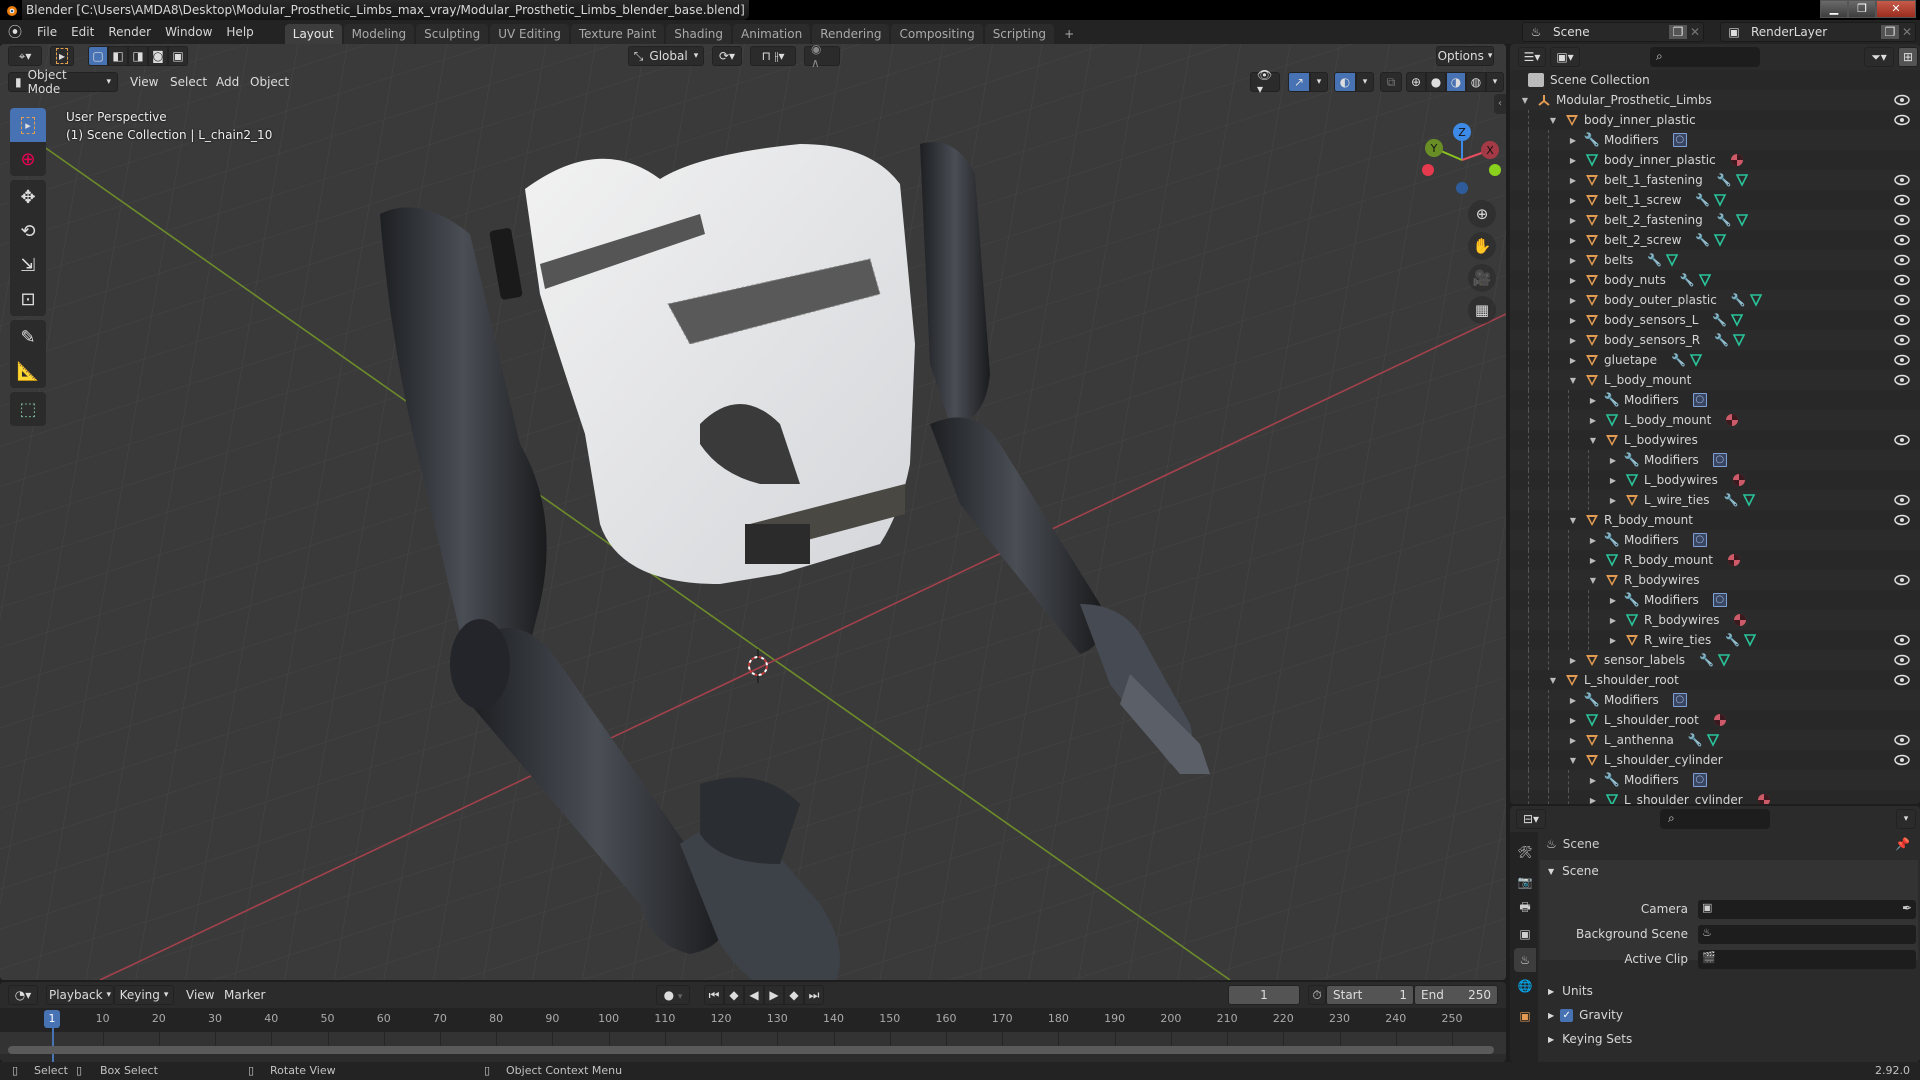  Describe the element at coordinates (1525, 934) in the screenshot. I see `tab-view-layer: ▣` at that location.